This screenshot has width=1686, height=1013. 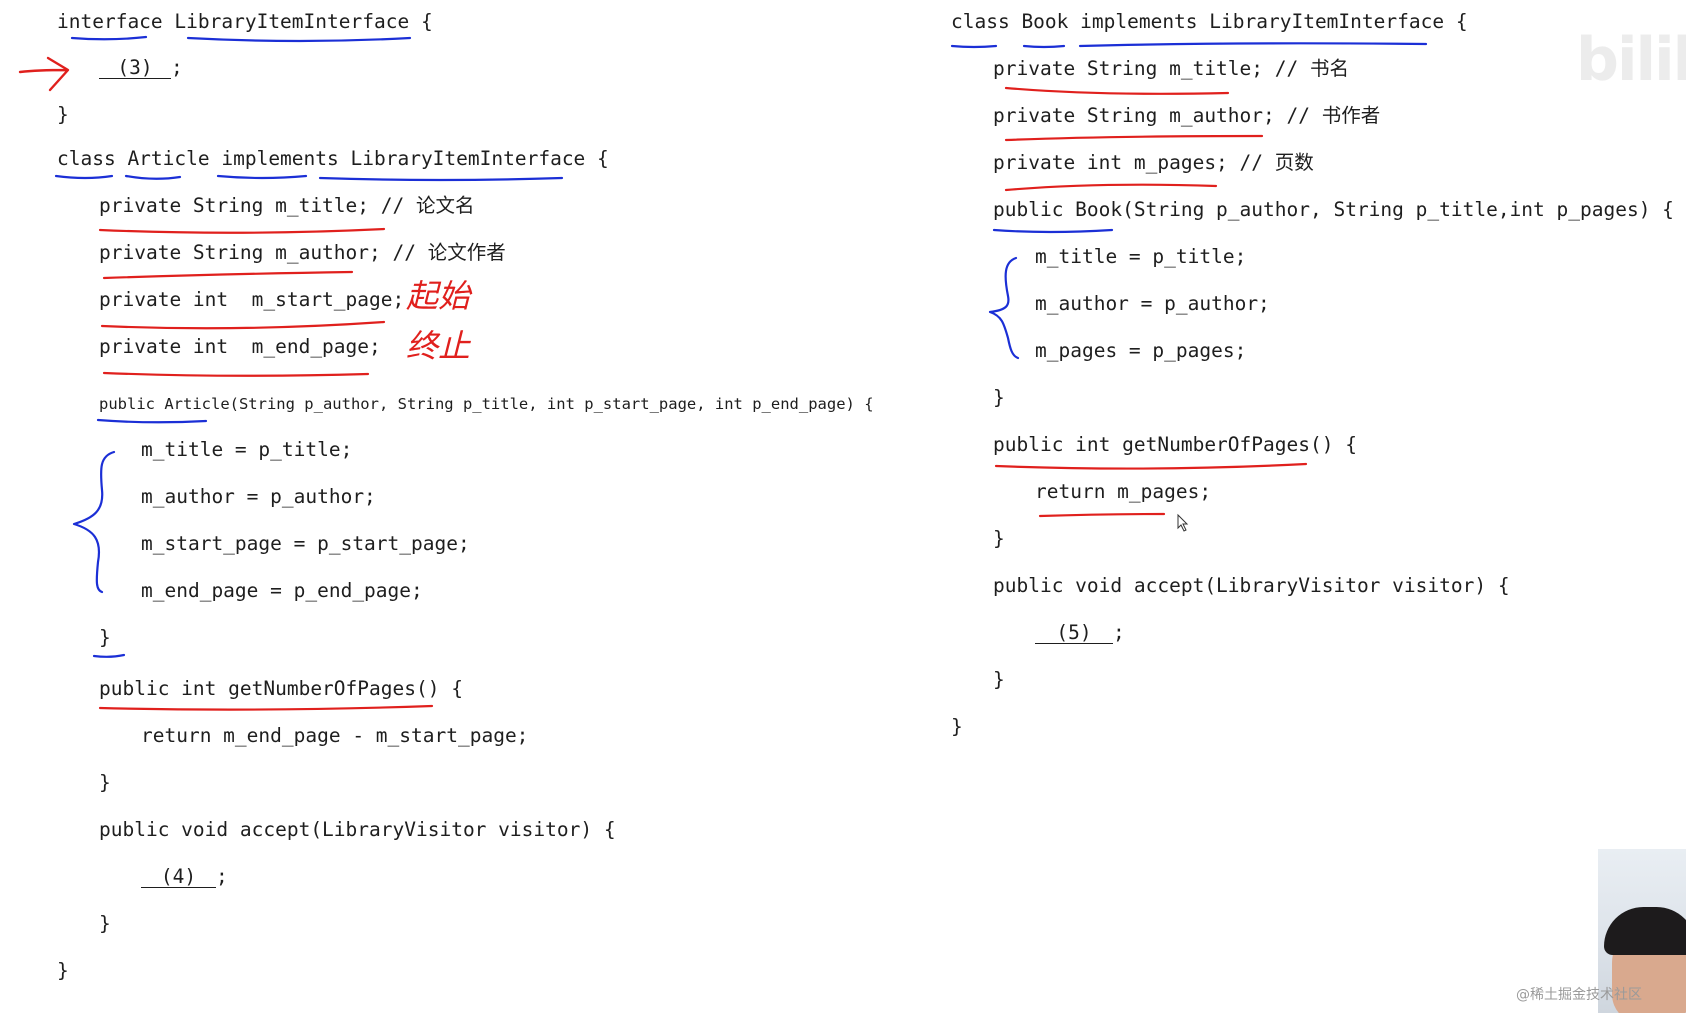 I want to click on underline-article-field-title, so click(x=242, y=230).